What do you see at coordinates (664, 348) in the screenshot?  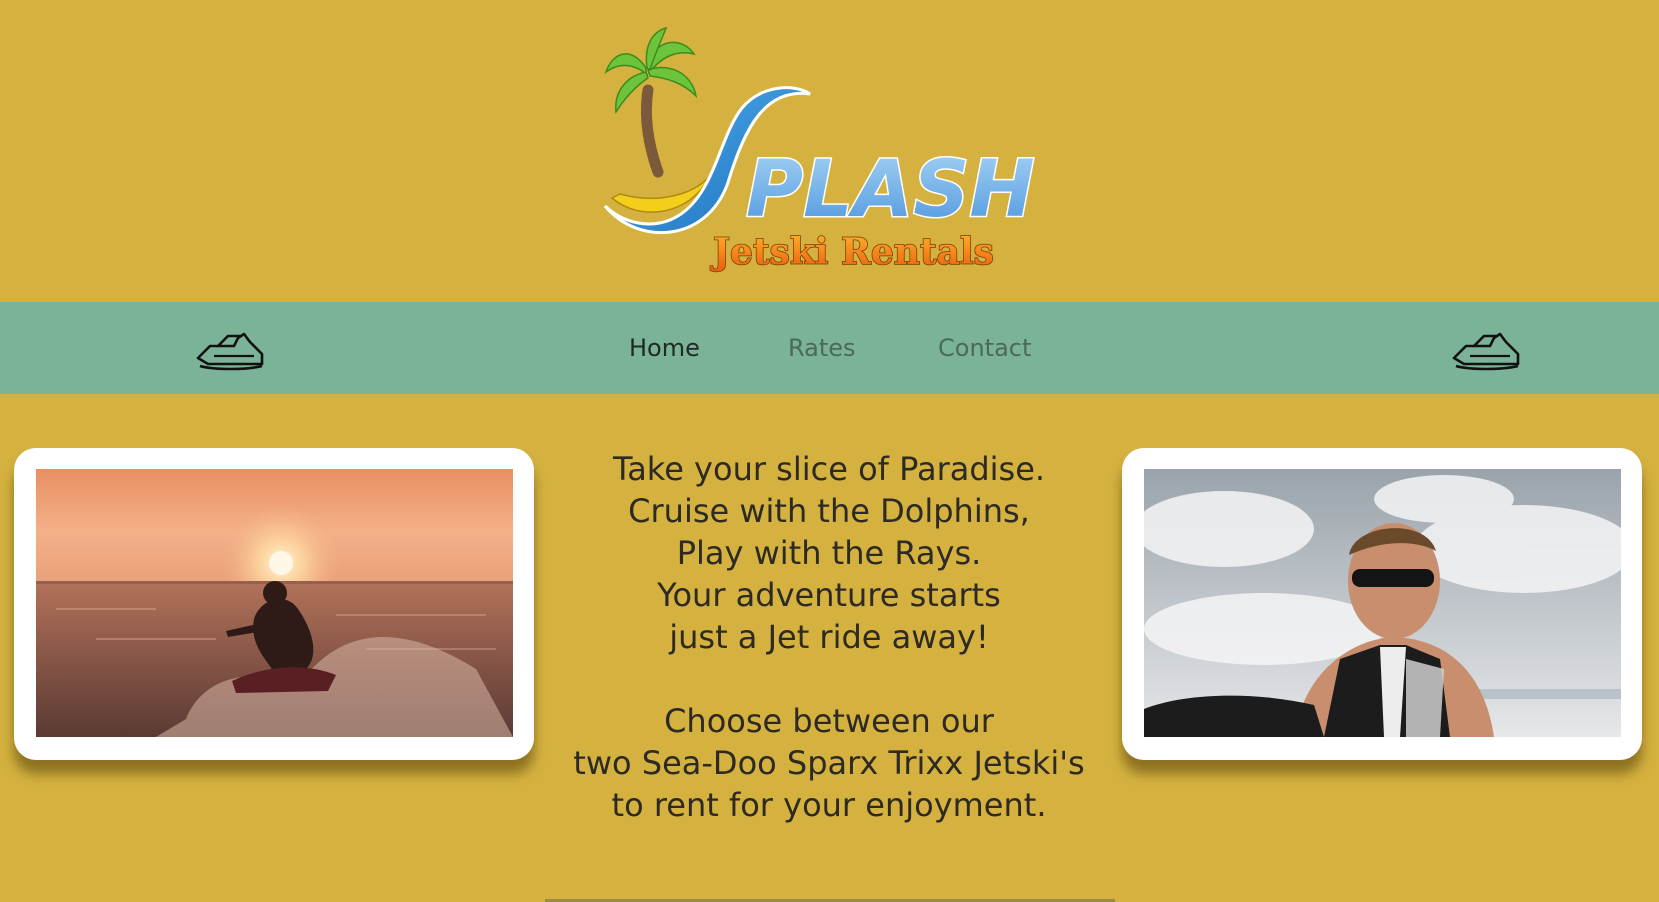 I see `nav-home-link: Home` at bounding box center [664, 348].